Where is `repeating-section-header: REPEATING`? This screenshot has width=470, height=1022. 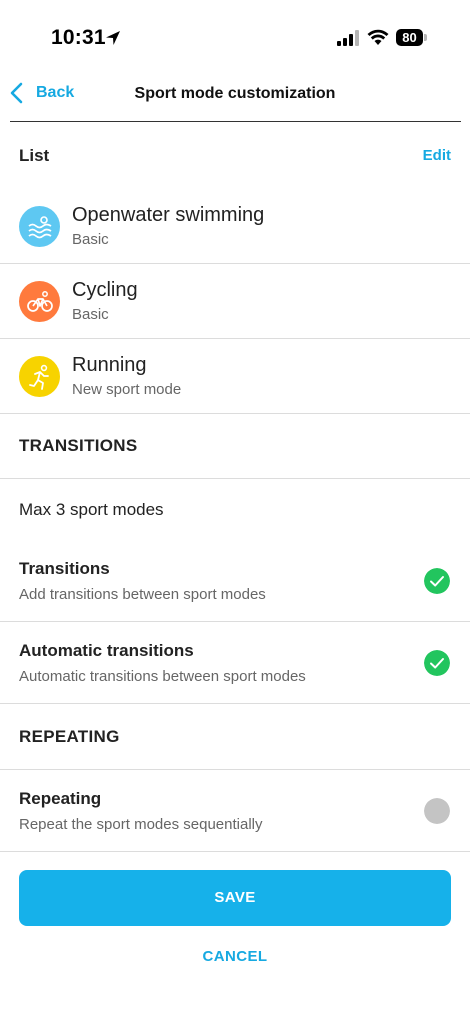
repeating-section-header: REPEATING is located at coordinates (235, 737).